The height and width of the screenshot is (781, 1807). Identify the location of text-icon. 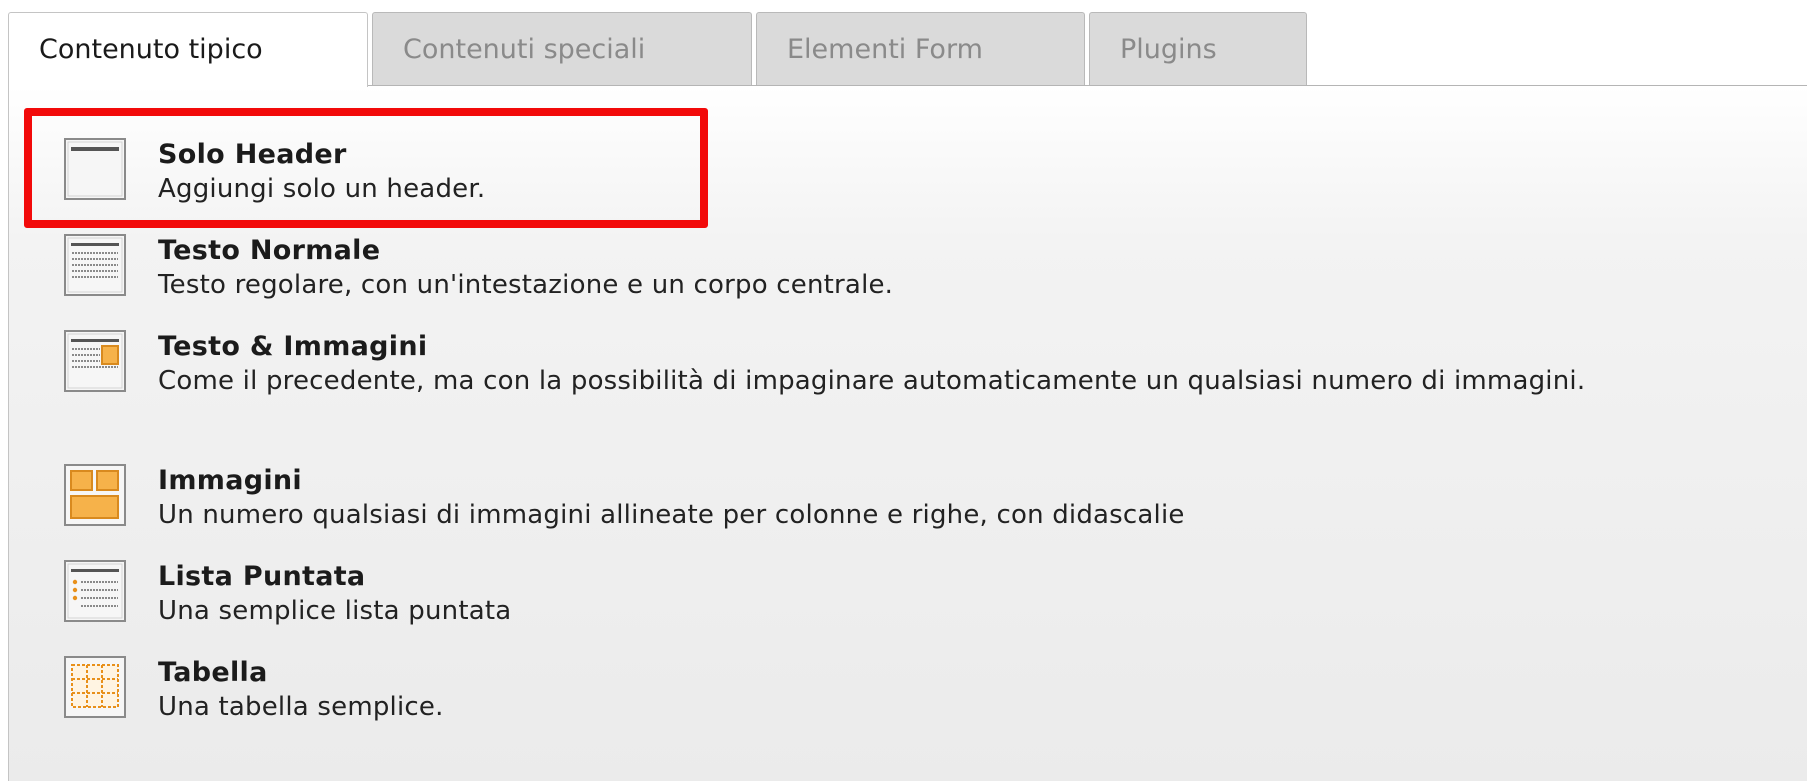
(95, 265).